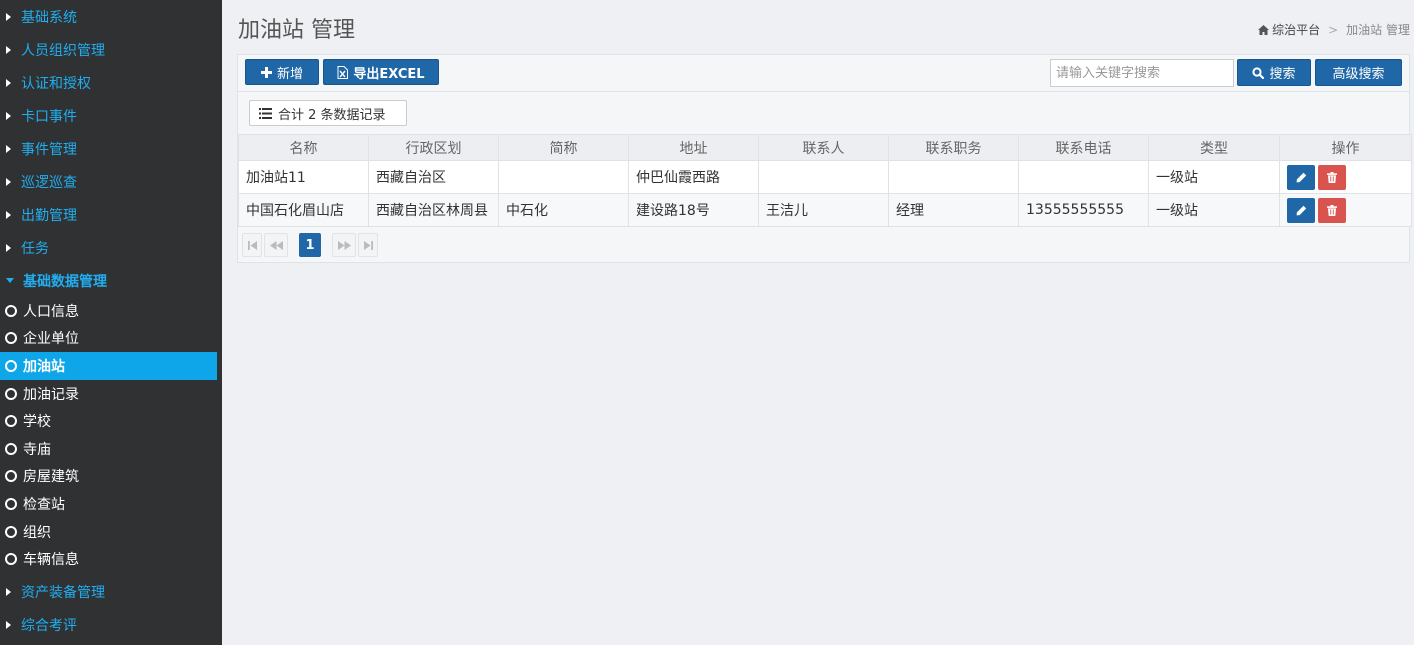 Image resolution: width=1414 pixels, height=645 pixels. I want to click on search-button: 搜索, so click(1274, 72).